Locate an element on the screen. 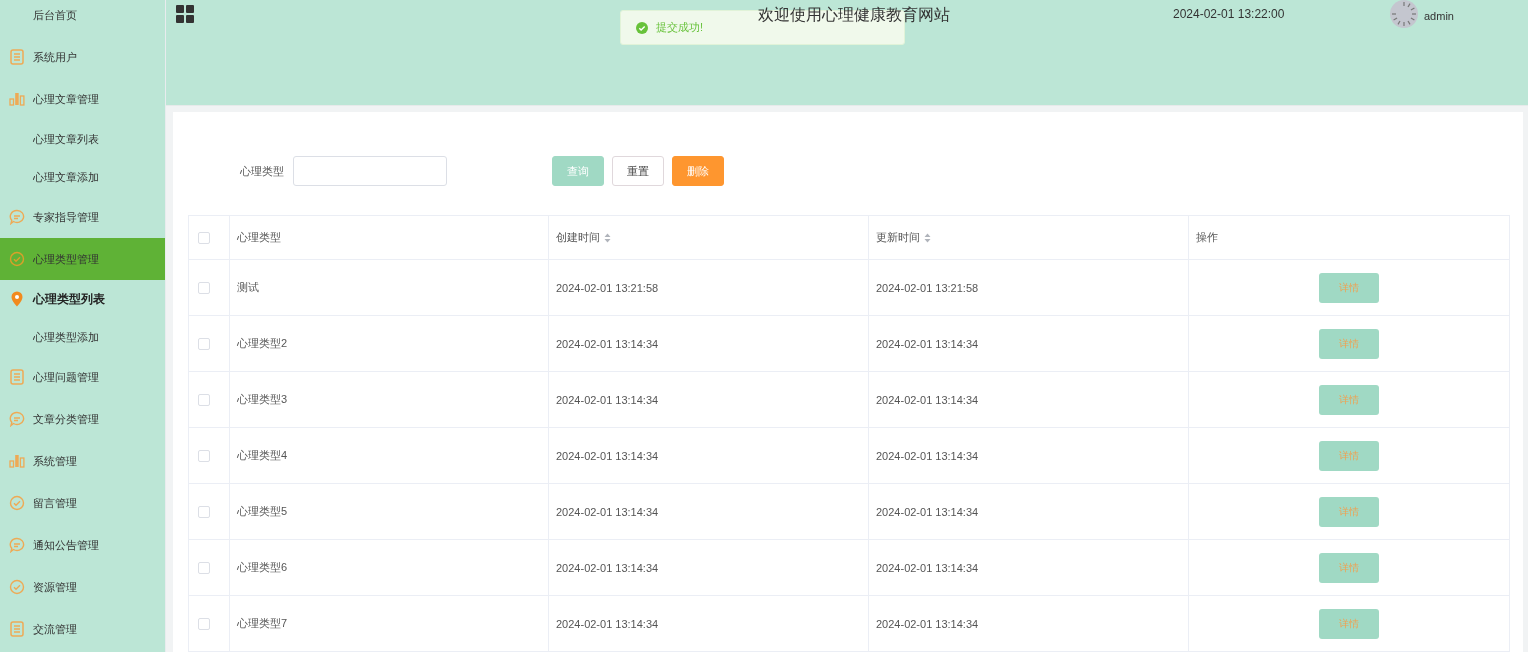  sidebar-item: 心理类型管理 is located at coordinates (82, 259).